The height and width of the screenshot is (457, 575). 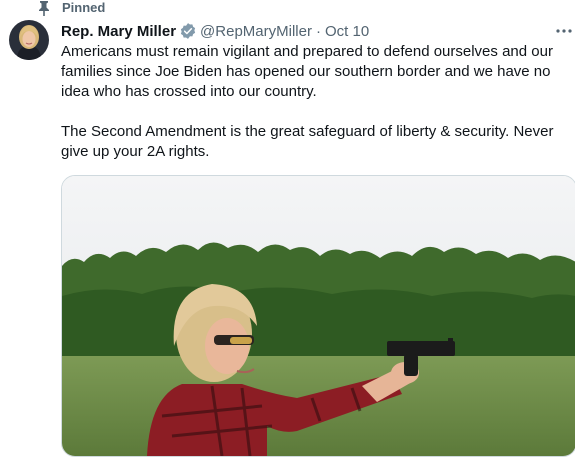 I want to click on more-options-icon, so click(x=564, y=31).